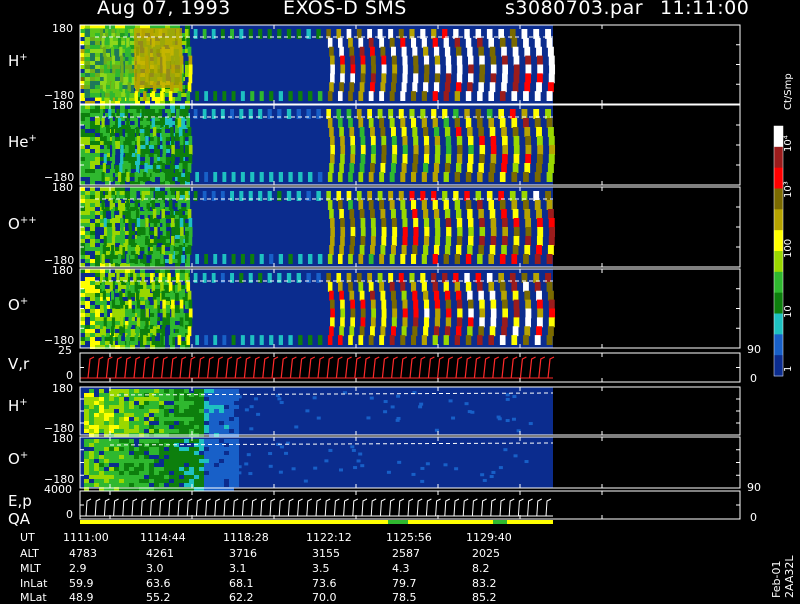  What do you see at coordinates (326, 553) in the screenshot?
I see `footer-cell: 3155` at bounding box center [326, 553].